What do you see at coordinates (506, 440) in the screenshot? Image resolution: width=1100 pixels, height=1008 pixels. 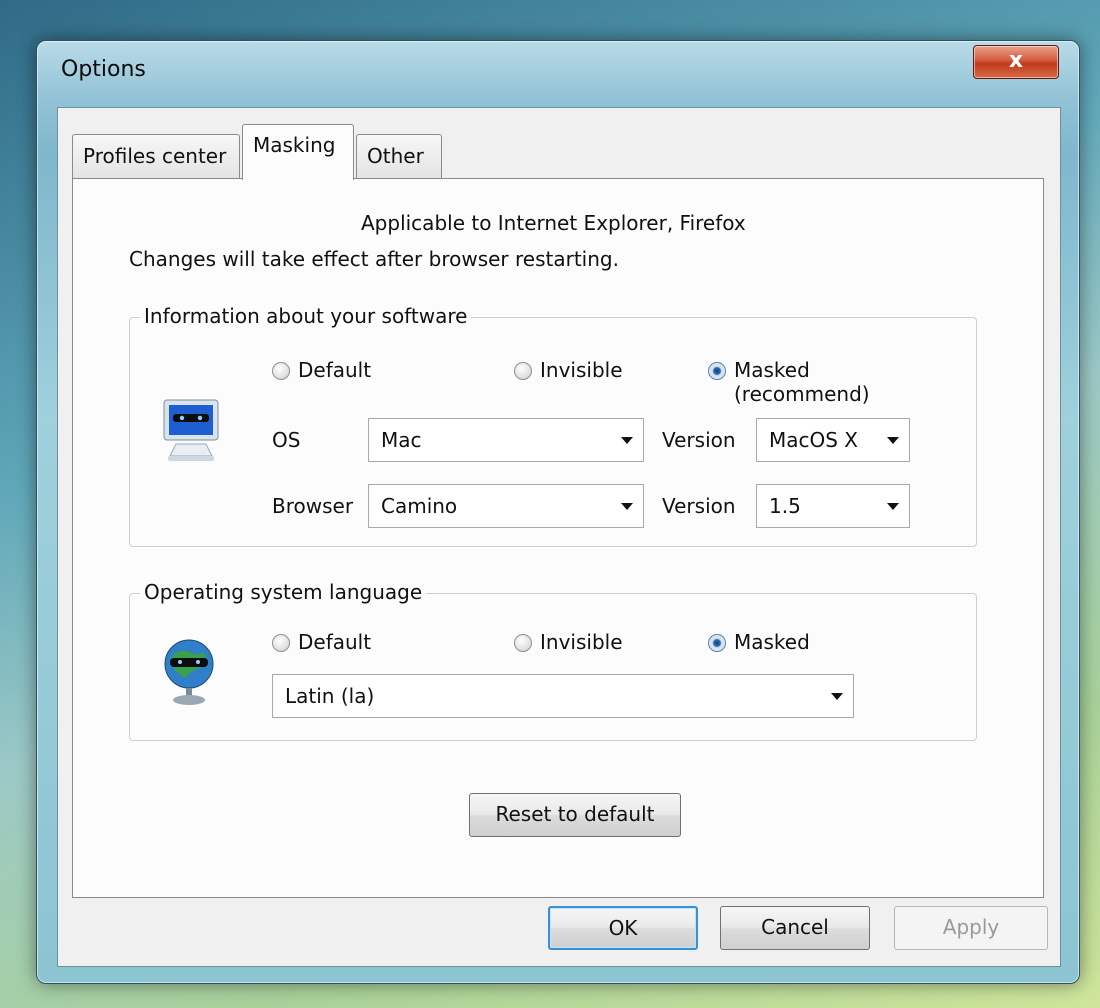 I see `os-select: Mac` at bounding box center [506, 440].